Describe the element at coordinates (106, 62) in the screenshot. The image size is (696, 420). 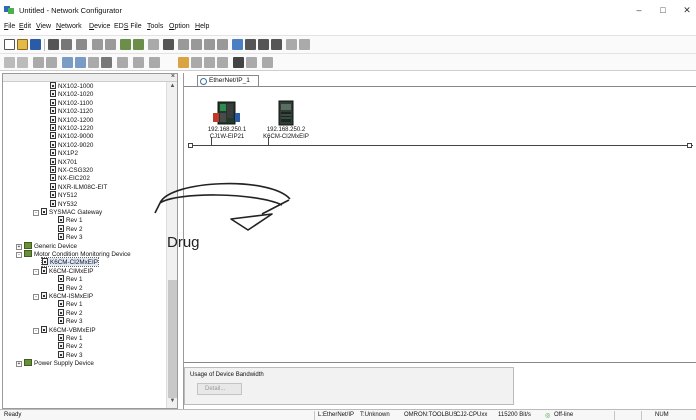
I see `memory-icon` at that location.